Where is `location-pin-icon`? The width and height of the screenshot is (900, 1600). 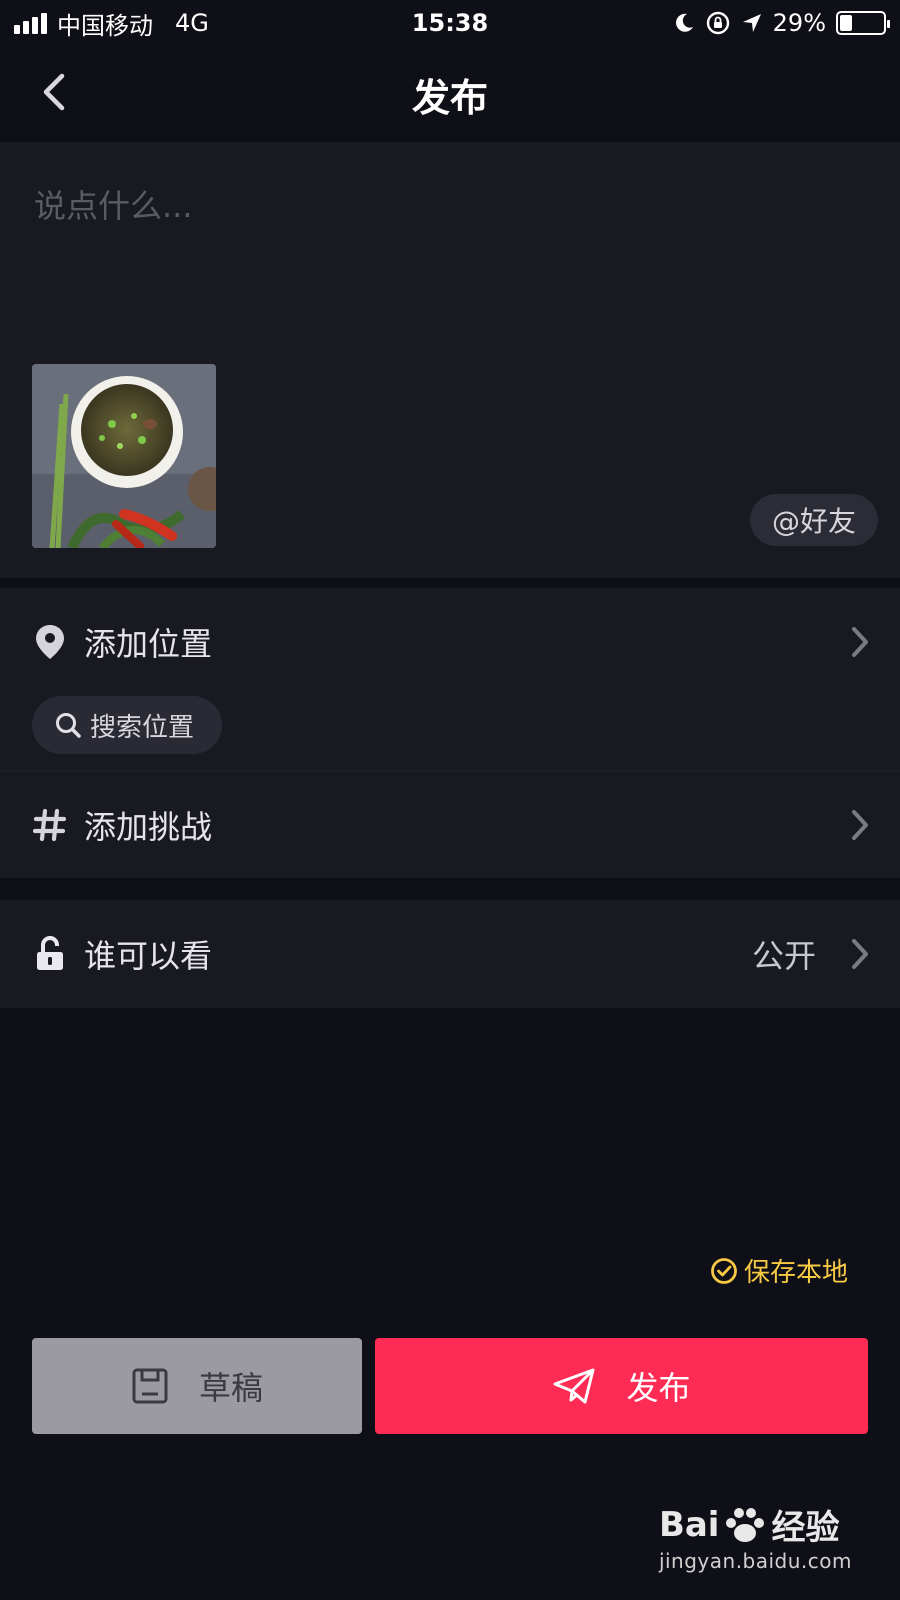 location-pin-icon is located at coordinates (50, 642).